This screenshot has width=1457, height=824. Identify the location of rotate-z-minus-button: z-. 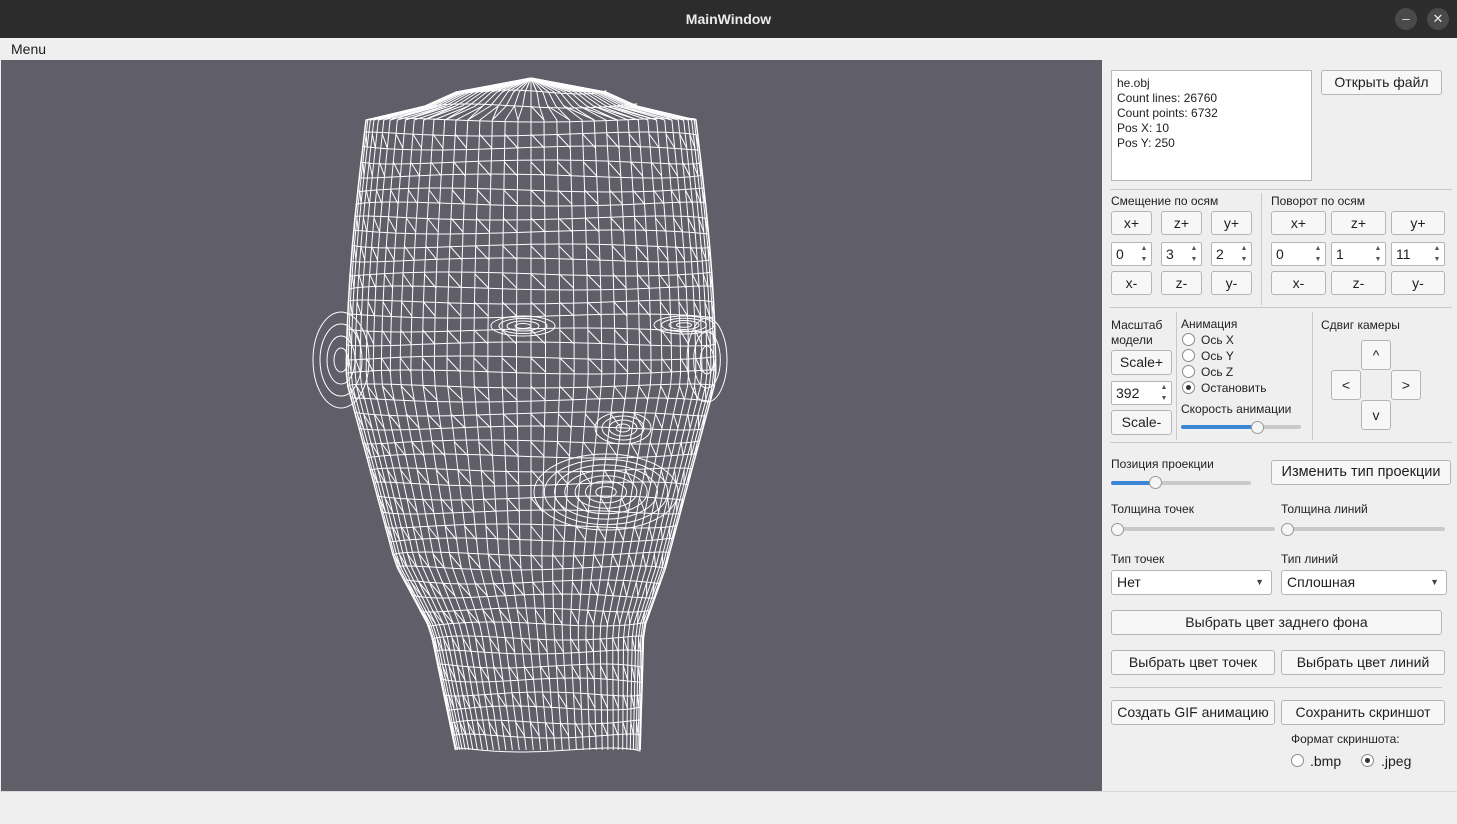
(1358, 283).